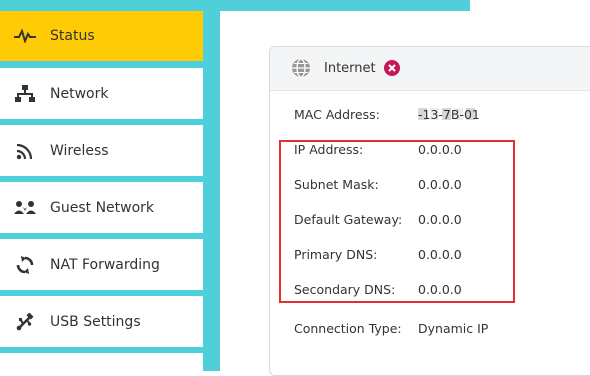 This screenshot has height=376, width=590. Describe the element at coordinates (101, 36) in the screenshot. I see `sidebar-item-status: Status` at that location.